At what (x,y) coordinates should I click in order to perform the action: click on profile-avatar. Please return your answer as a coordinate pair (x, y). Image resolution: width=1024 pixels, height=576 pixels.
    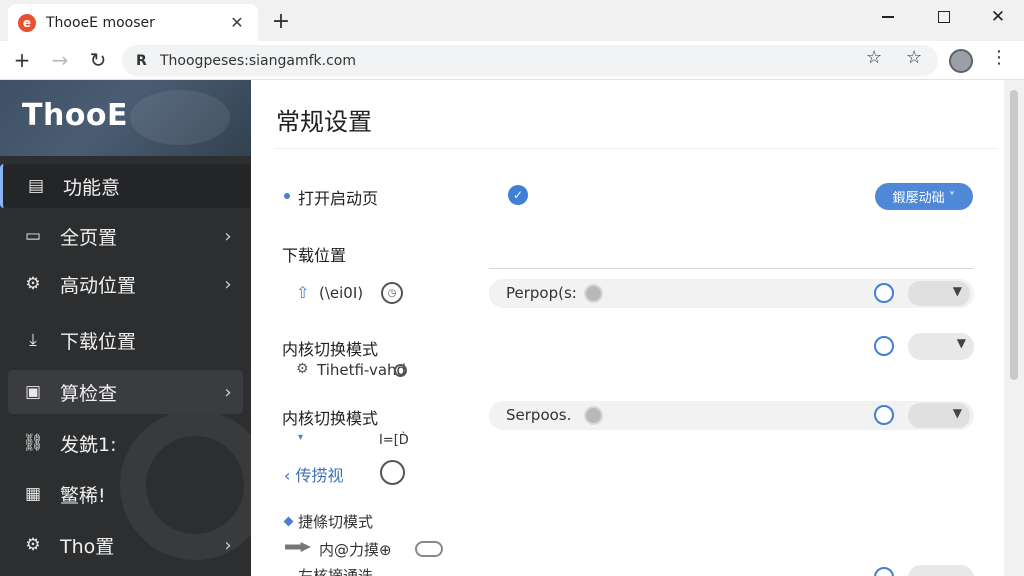
    Looking at the image, I should click on (961, 61).